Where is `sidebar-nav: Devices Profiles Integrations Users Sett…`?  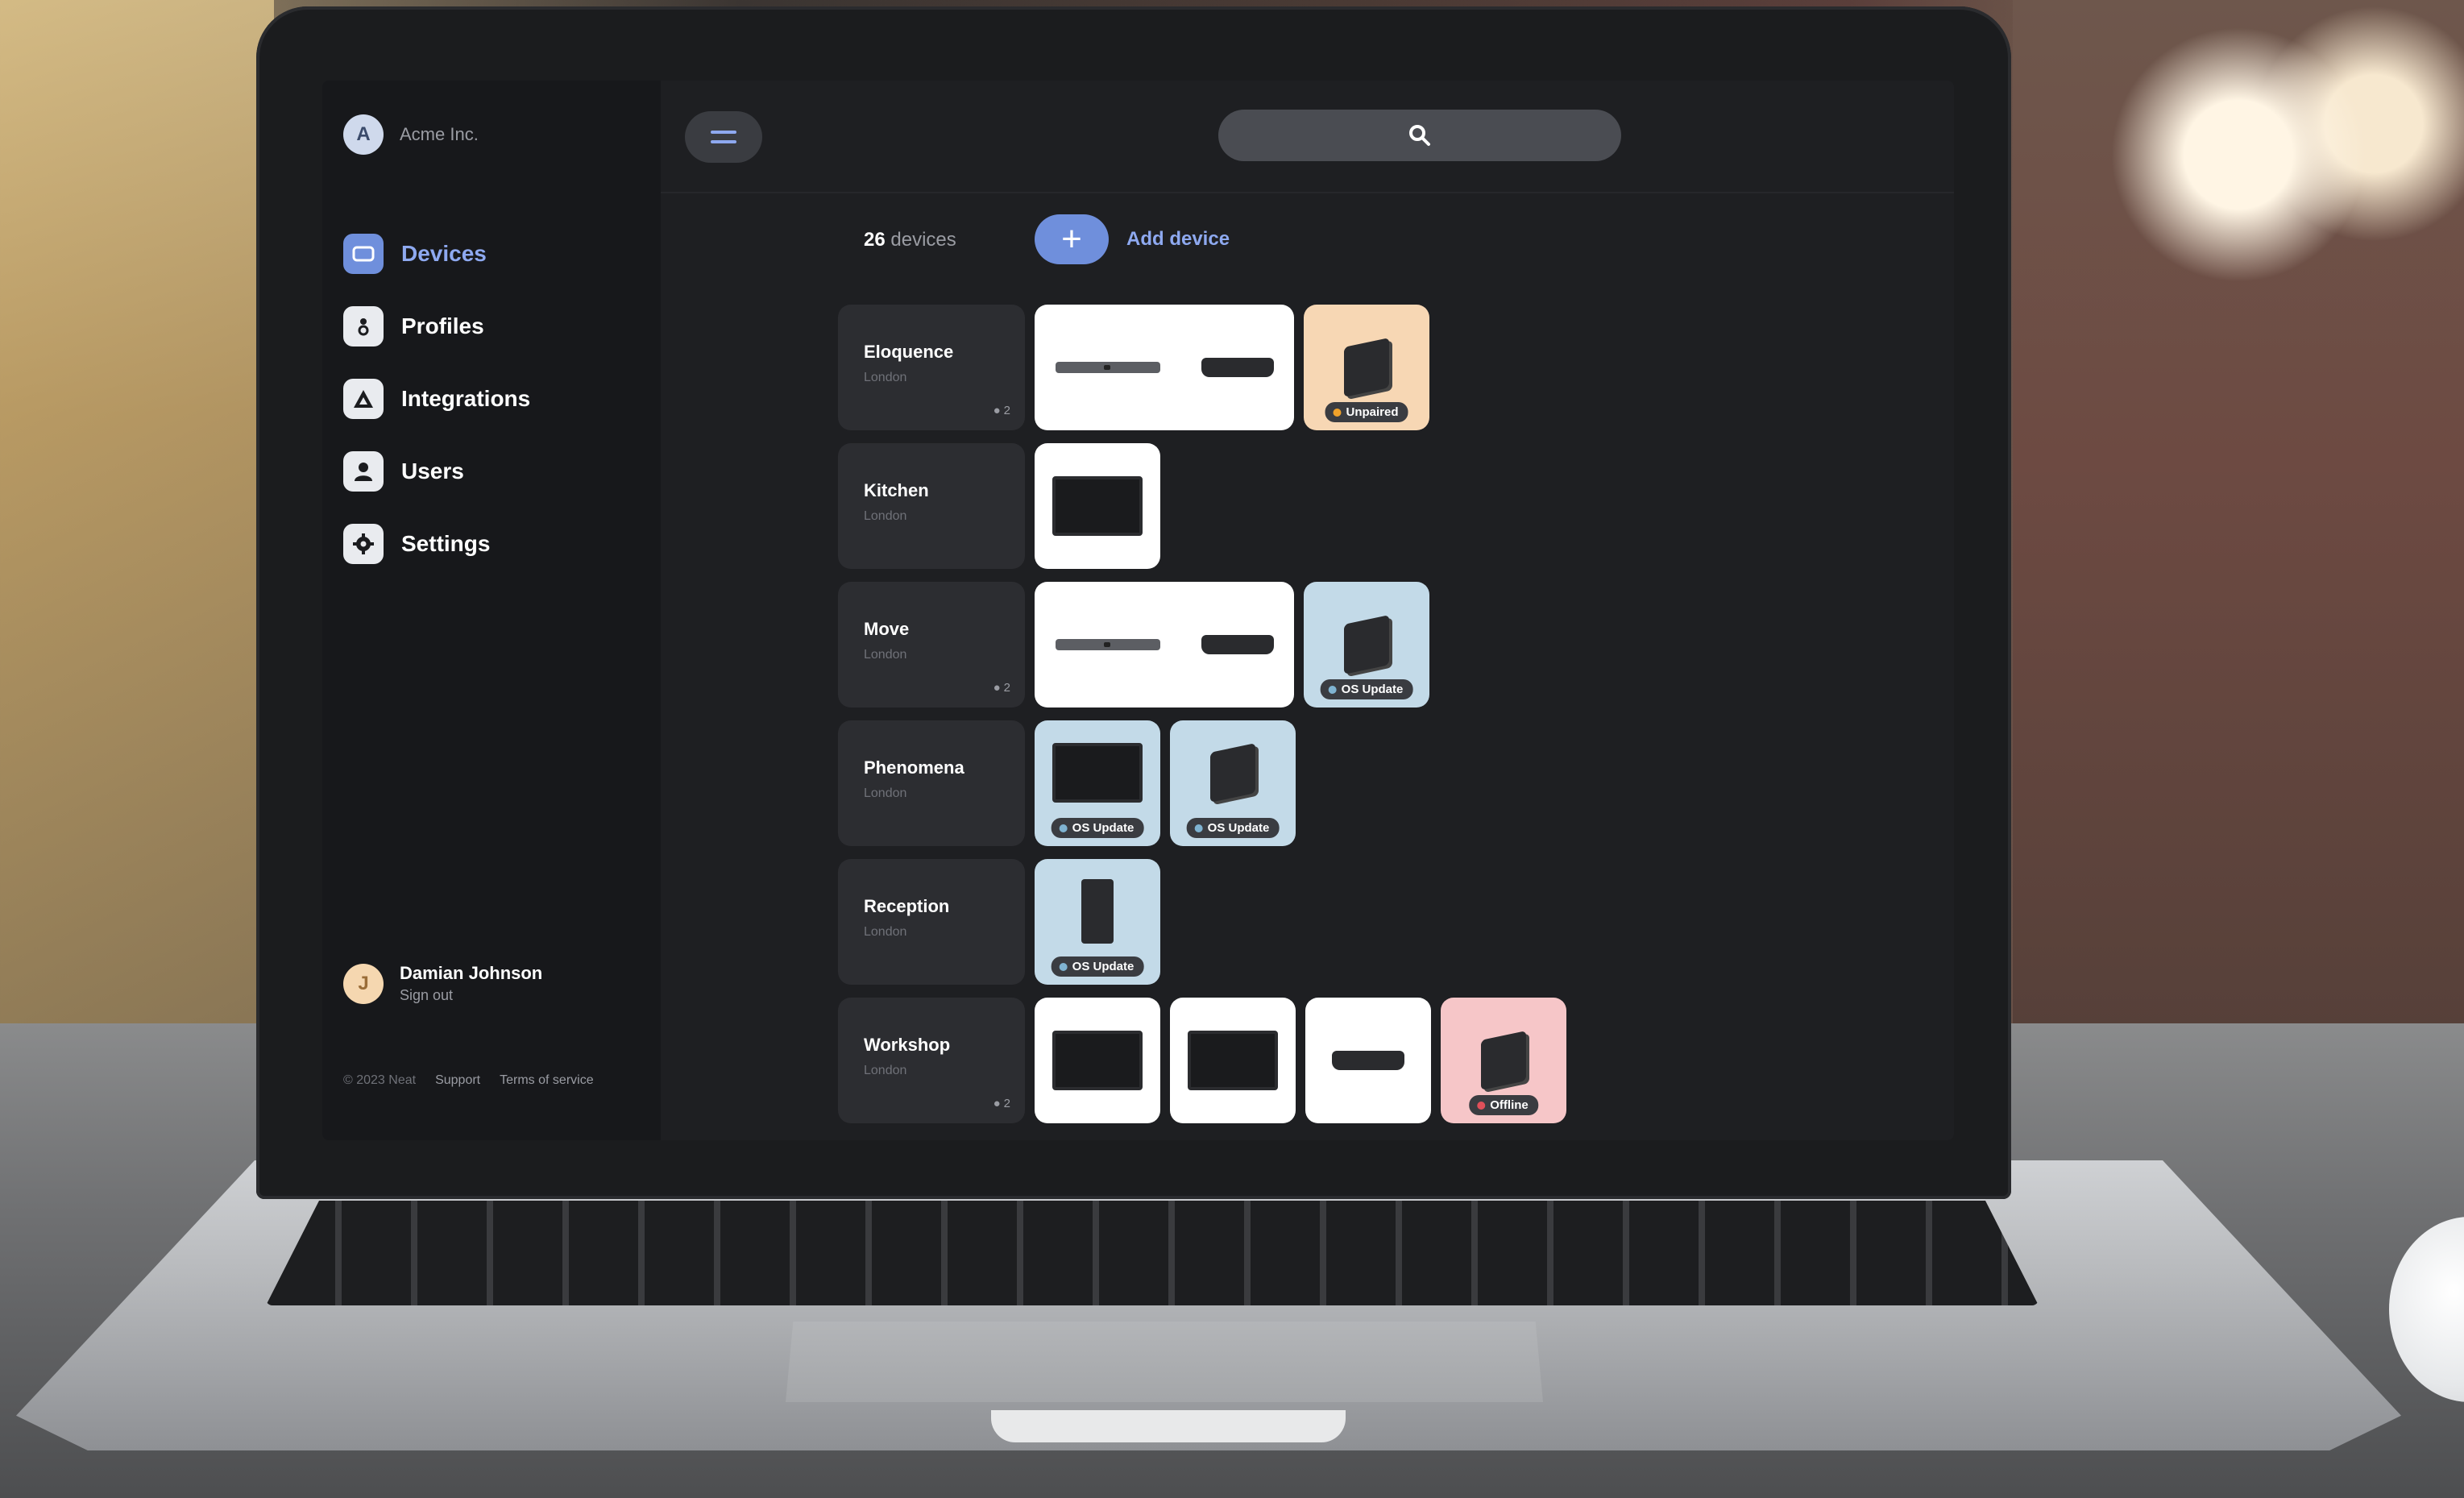 sidebar-nav: Devices Profiles Integrations Users Sett… is located at coordinates (436, 399).